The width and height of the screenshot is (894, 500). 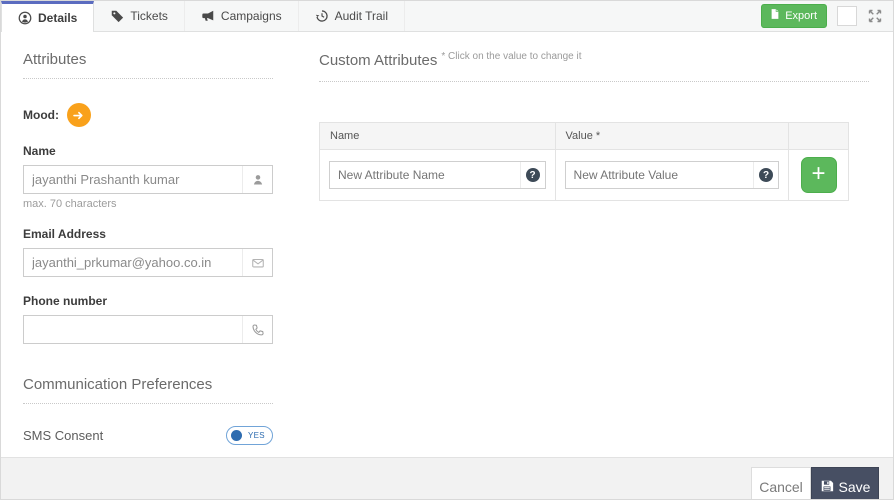 What do you see at coordinates (847, 16) in the screenshot?
I see `window-button` at bounding box center [847, 16].